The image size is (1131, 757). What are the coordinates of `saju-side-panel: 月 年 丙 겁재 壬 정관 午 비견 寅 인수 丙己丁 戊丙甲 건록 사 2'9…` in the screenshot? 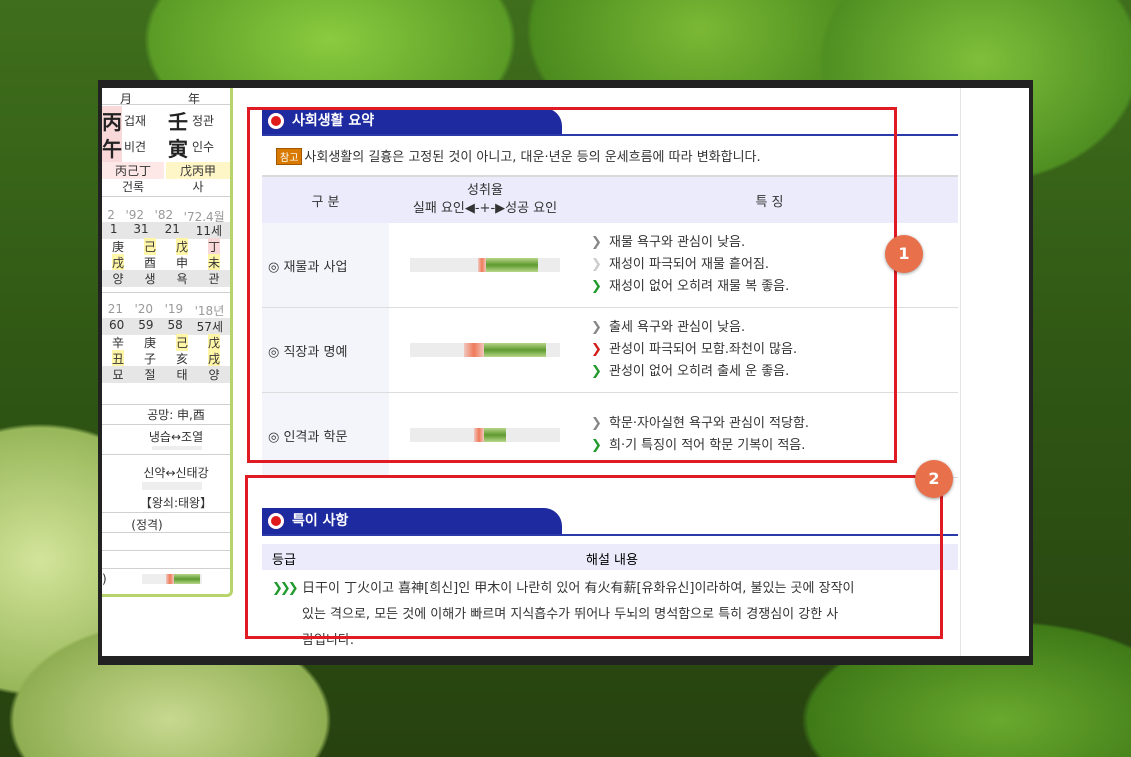 It's located at (167, 342).